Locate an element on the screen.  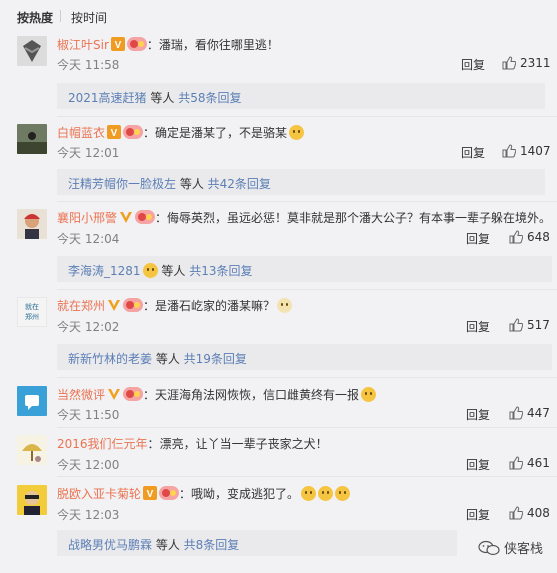
comment-line: 当然微评 ：天涯海角法网恢恢，信口雌黄终有一报 is located at coordinates (217, 395).